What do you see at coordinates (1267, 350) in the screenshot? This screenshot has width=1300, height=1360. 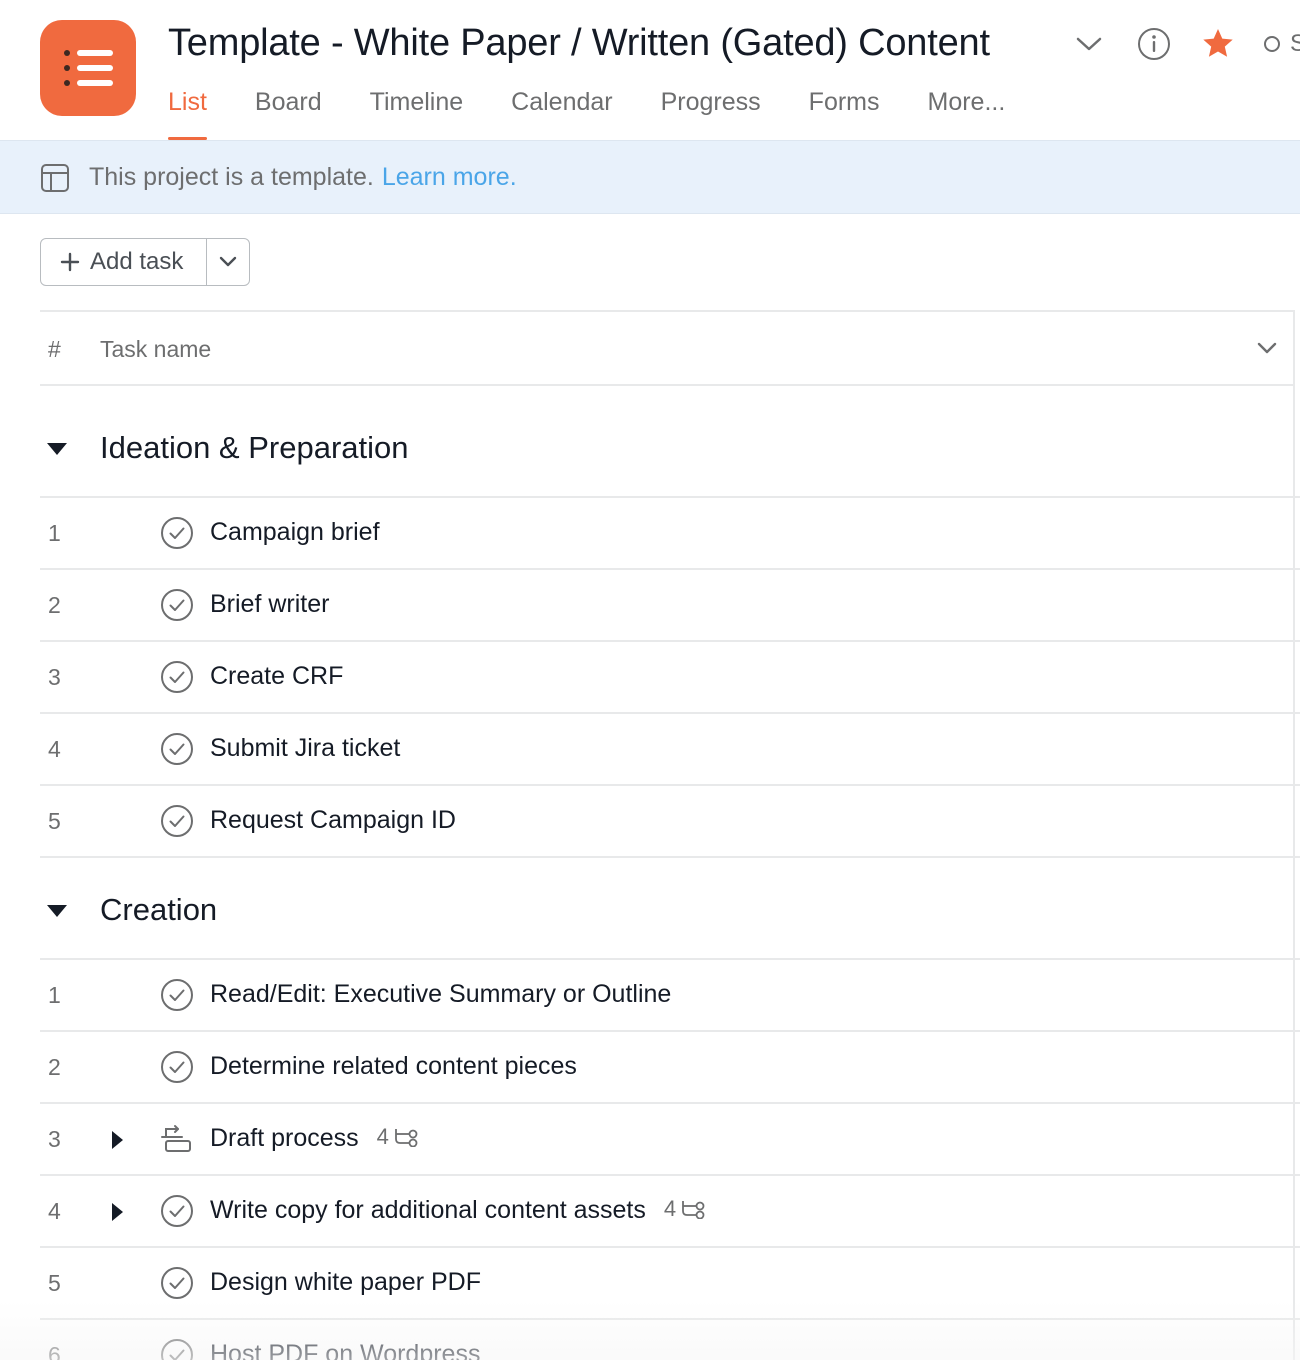 I see `column-options-chevron-icon` at bounding box center [1267, 350].